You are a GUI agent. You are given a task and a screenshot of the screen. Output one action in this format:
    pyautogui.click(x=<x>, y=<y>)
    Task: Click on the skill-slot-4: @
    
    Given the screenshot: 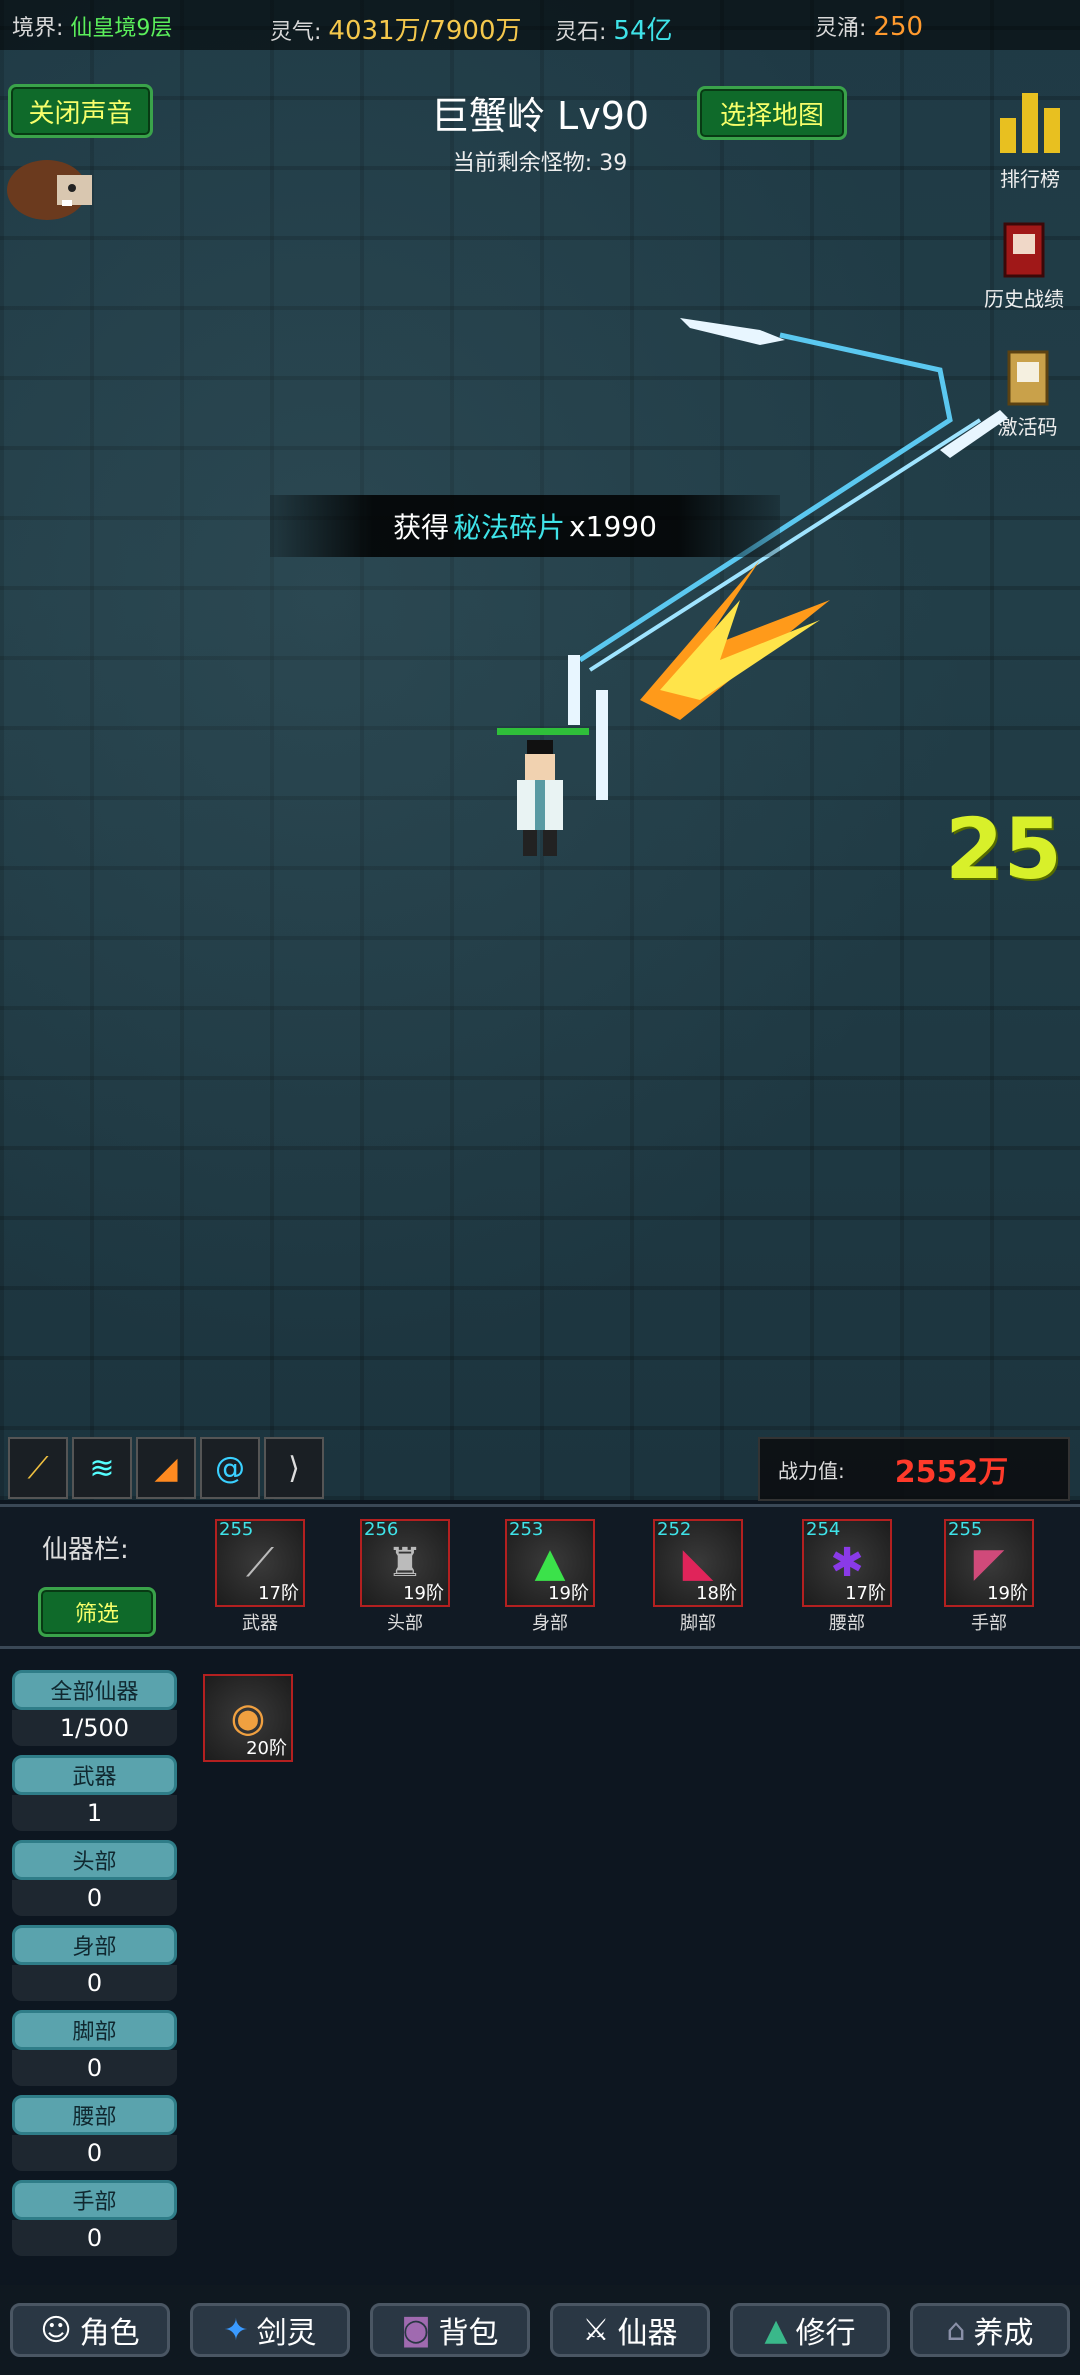 What is the action you would take?
    pyautogui.click(x=230, y=1468)
    